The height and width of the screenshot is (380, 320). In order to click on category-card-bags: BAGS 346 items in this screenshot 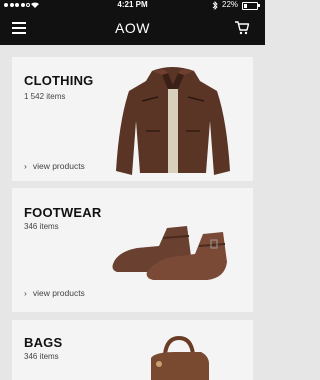, I will do `click(132, 350)`.